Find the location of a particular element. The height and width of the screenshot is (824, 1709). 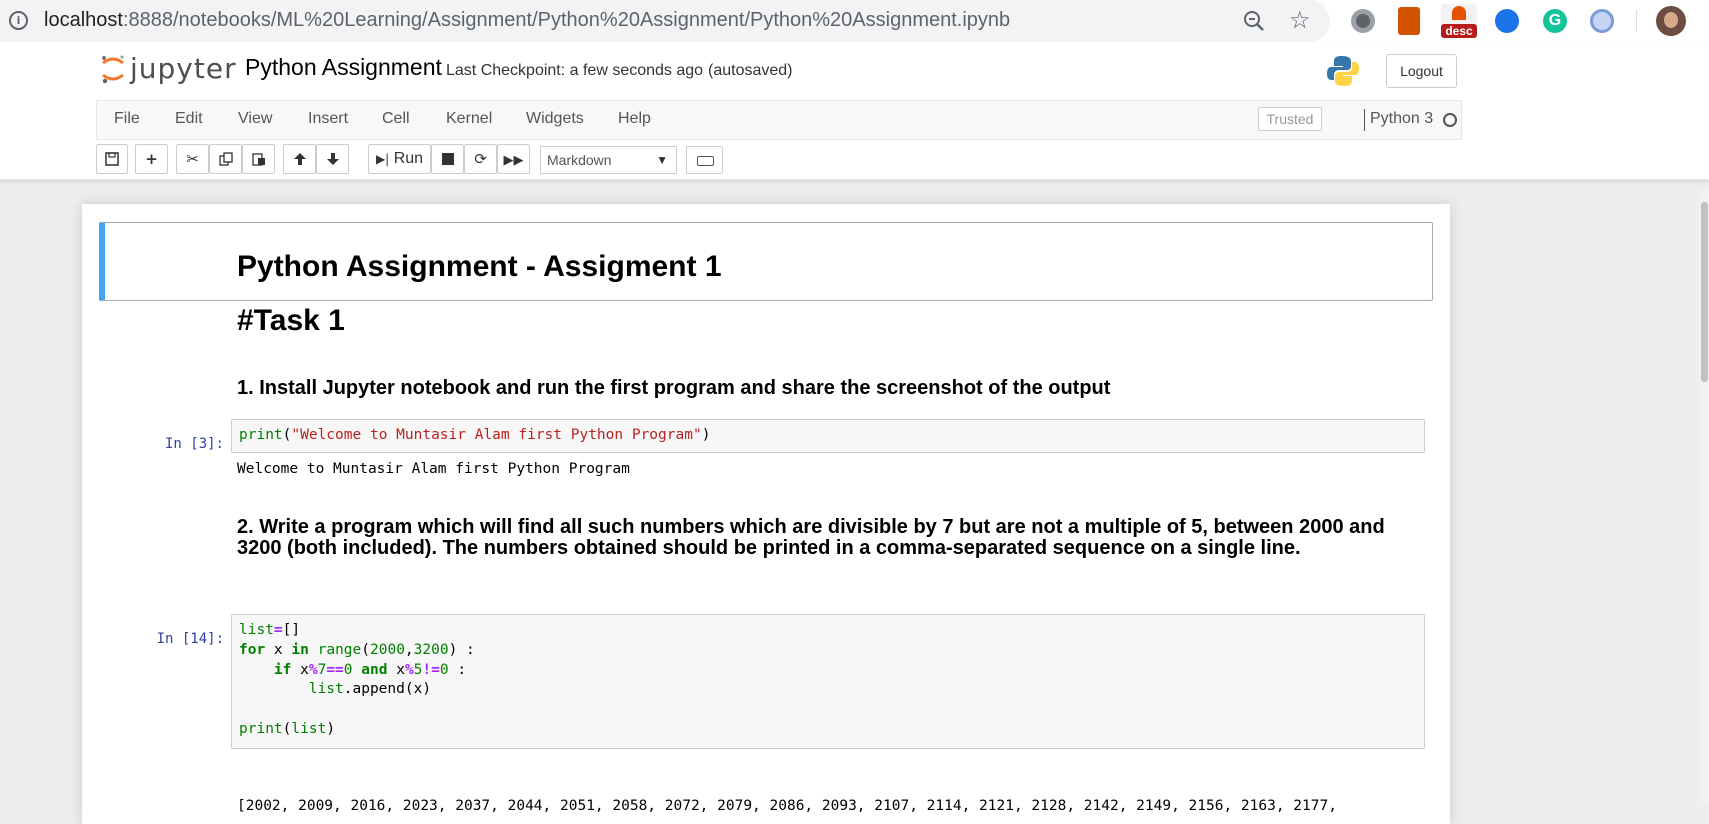

arrow-up-icon is located at coordinates (299, 159).